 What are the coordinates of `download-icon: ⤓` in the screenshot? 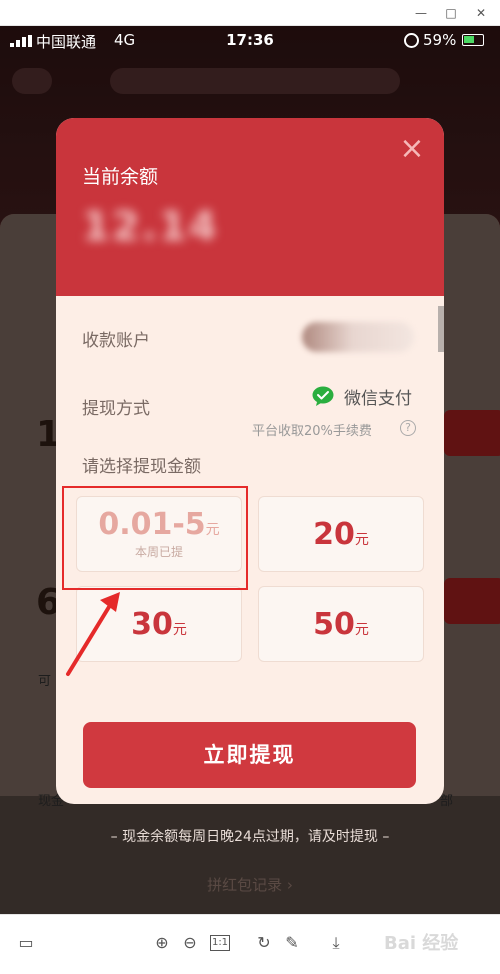 It's located at (336, 943).